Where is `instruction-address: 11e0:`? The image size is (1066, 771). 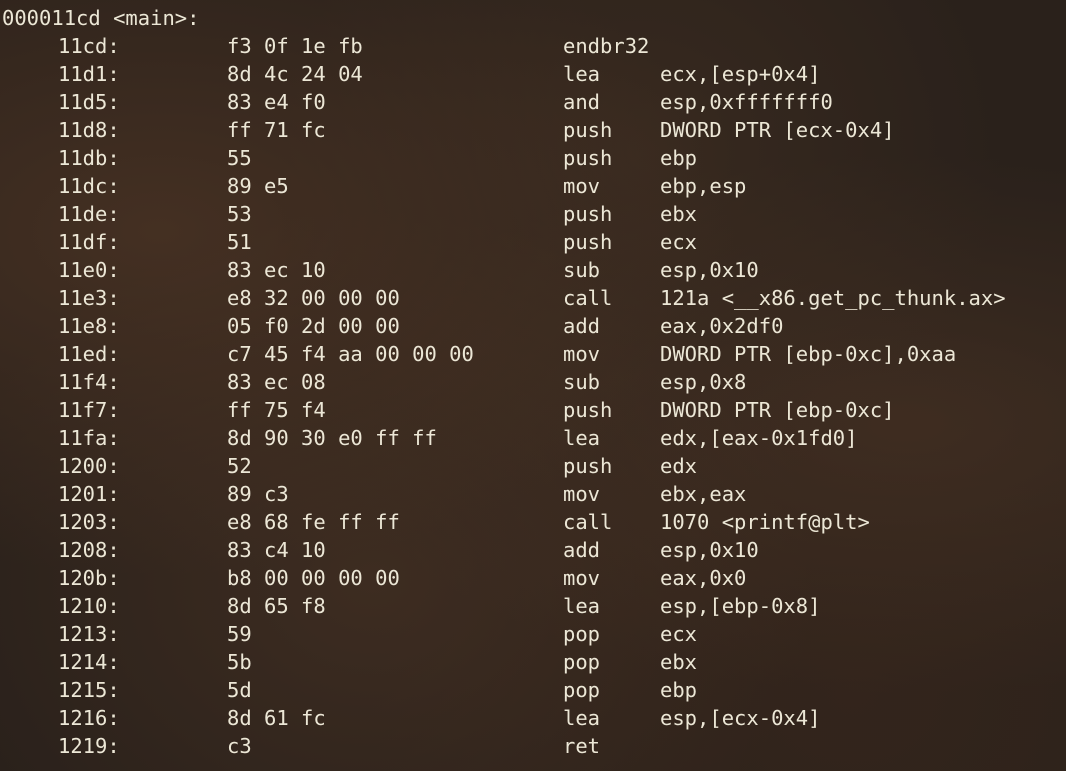
instruction-address: 11e0: is located at coordinates (89, 270).